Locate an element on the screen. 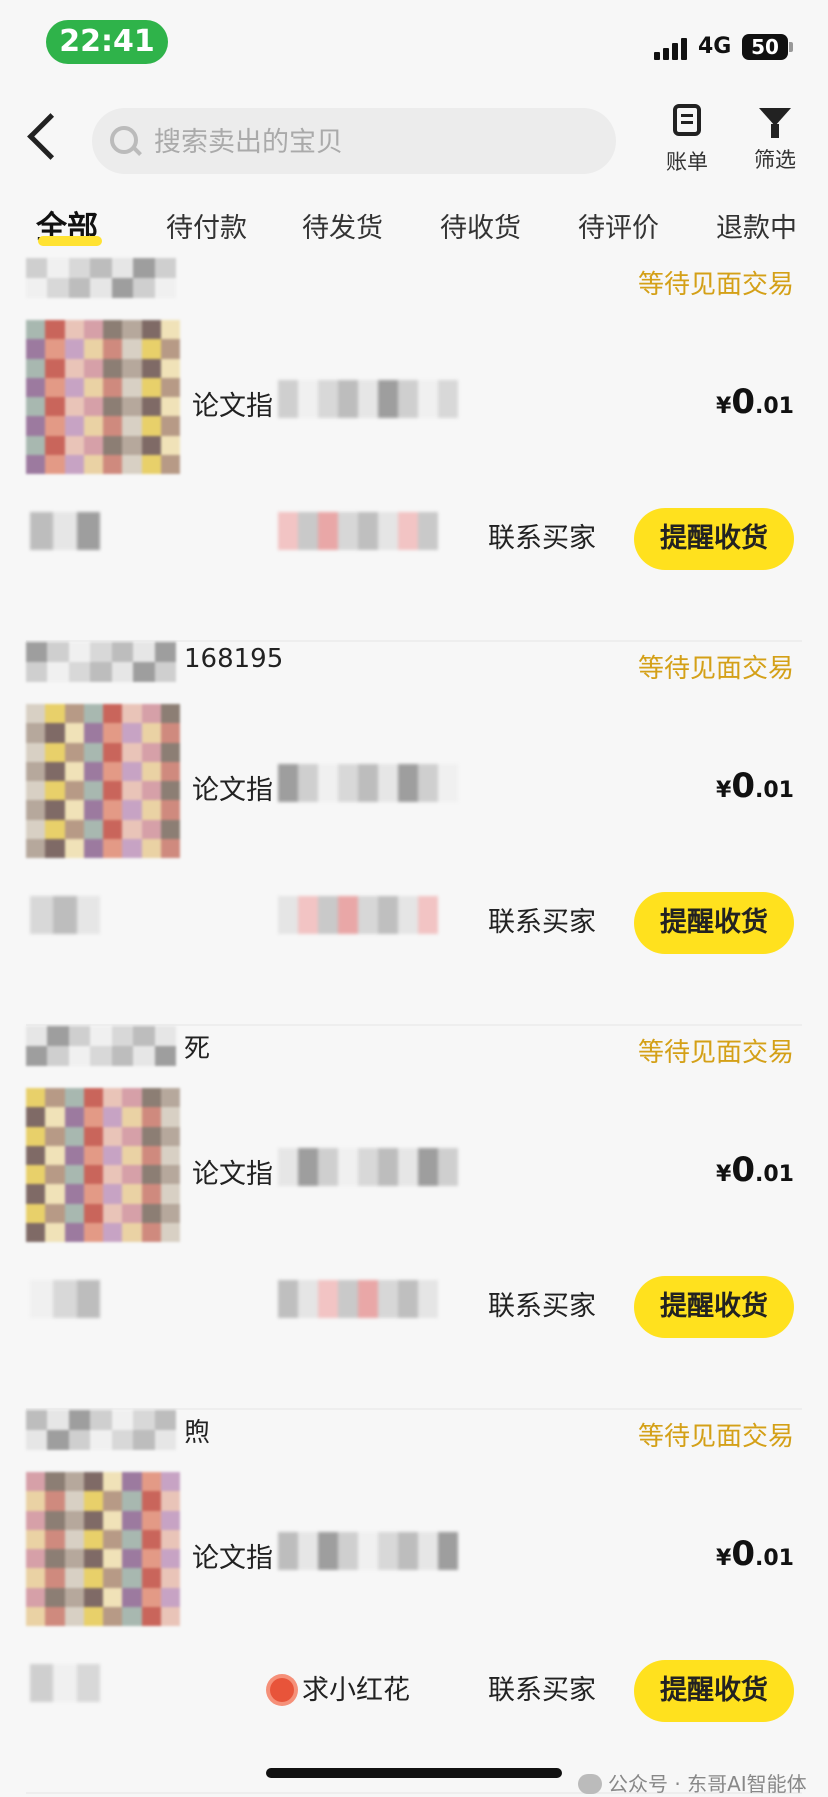  flower-button: 求小红花 is located at coordinates (340, 1691).